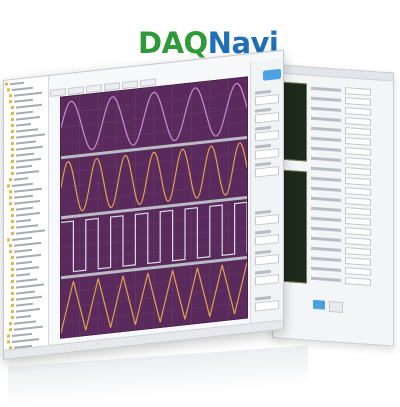 Image resolution: width=400 pixels, height=407 pixels. Describe the element at coordinates (173, 43) in the screenshot. I see `logo-daq: DAQ` at that location.